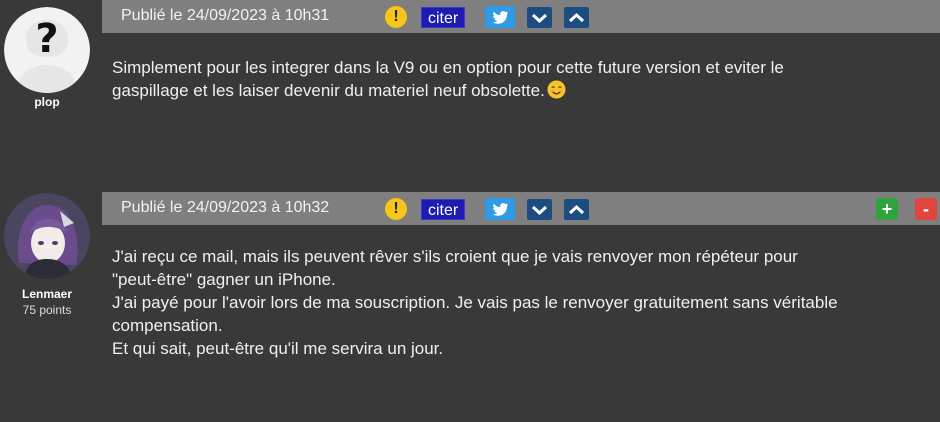 The image size is (940, 422). Describe the element at coordinates (224, 279) in the screenshot. I see `post-text-line: "peut-être" gagner un iPhone.` at that location.